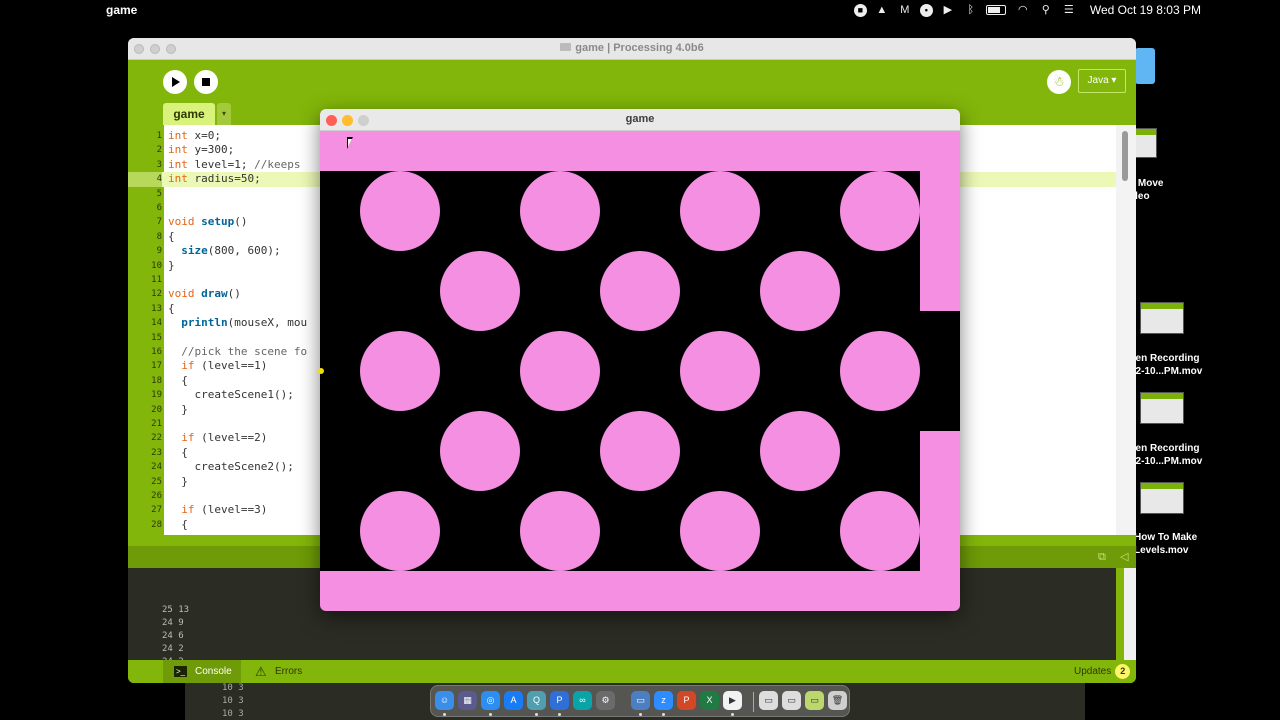 The height and width of the screenshot is (720, 1280). What do you see at coordinates (640, 591) in the screenshot?
I see `bottom-wall` at bounding box center [640, 591].